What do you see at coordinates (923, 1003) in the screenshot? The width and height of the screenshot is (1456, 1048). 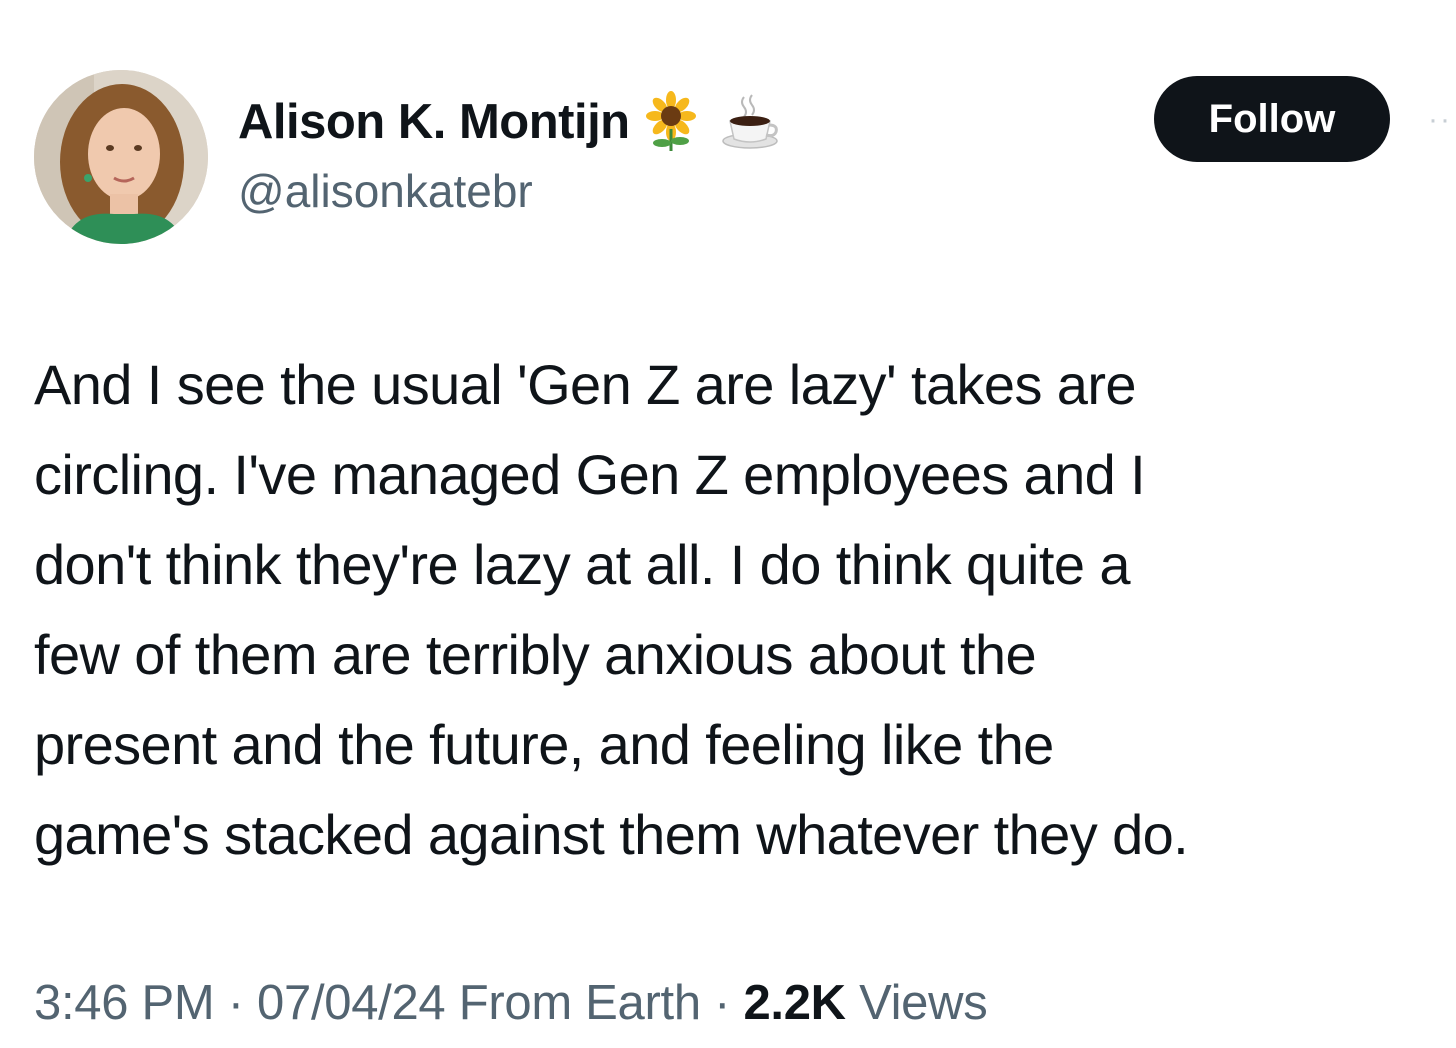 I see `views-label: Views` at bounding box center [923, 1003].